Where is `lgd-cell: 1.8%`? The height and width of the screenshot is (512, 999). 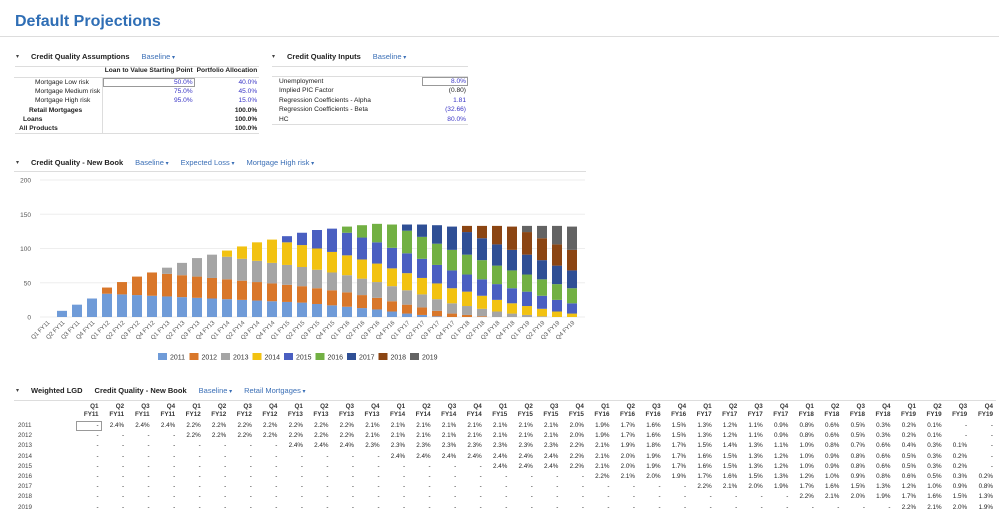 lgd-cell: 1.8% is located at coordinates (651, 446).